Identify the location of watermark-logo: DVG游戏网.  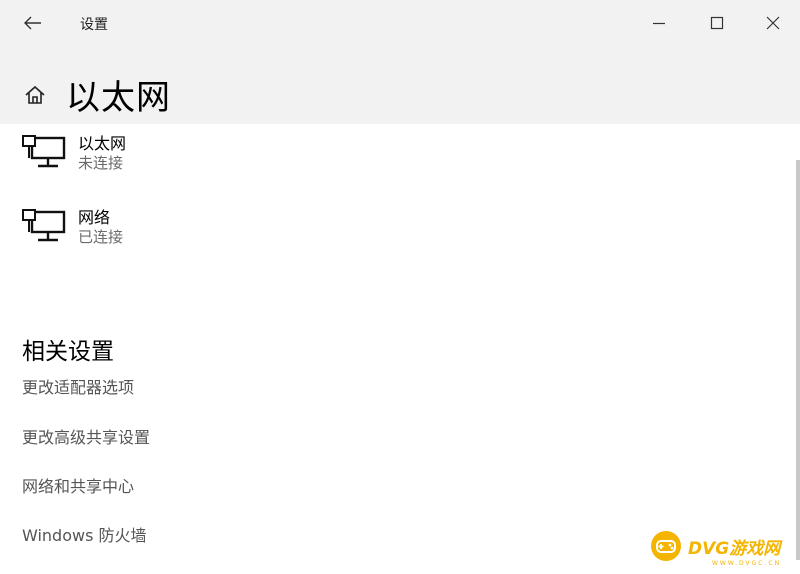
(715, 546).